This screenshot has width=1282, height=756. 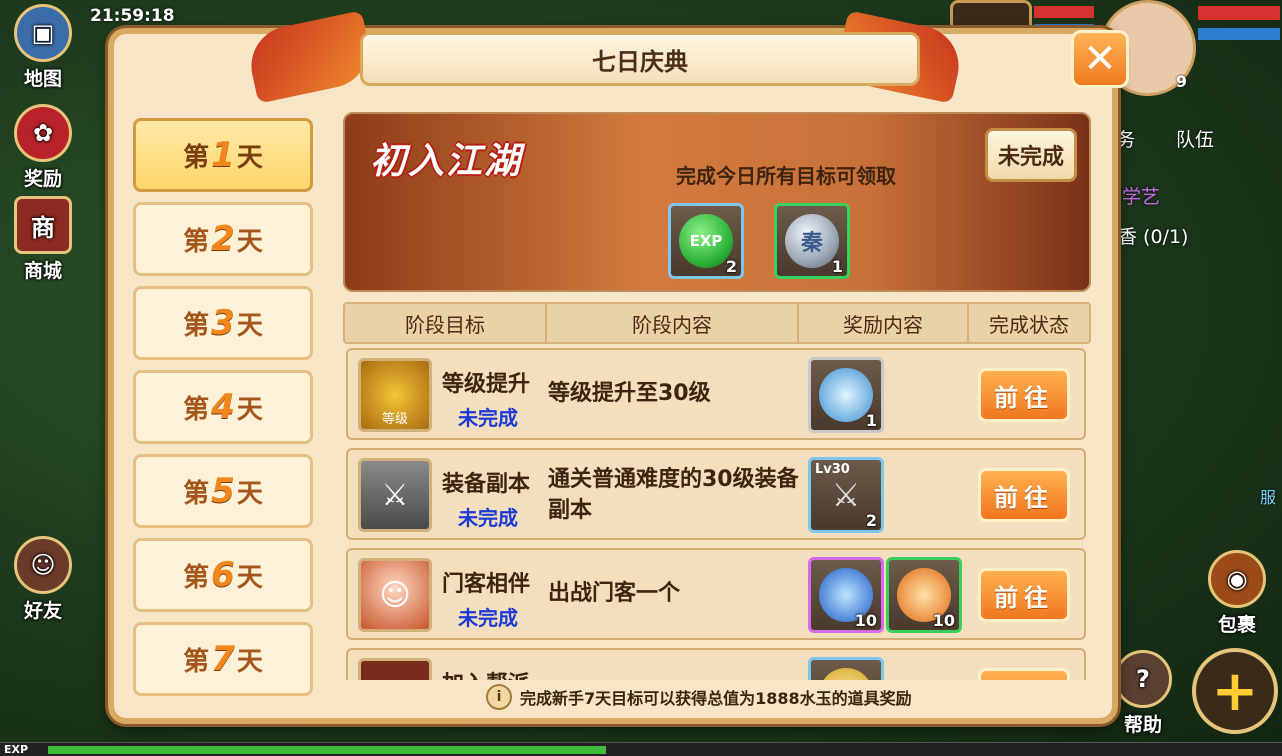 What do you see at coordinates (1024, 674) in the screenshot?
I see `goto-button` at bounding box center [1024, 674].